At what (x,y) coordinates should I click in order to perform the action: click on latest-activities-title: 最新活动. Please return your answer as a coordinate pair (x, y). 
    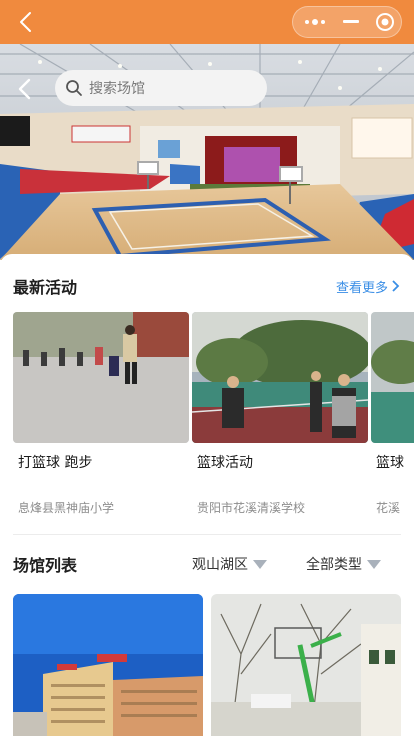
    Looking at the image, I should click on (45, 287).